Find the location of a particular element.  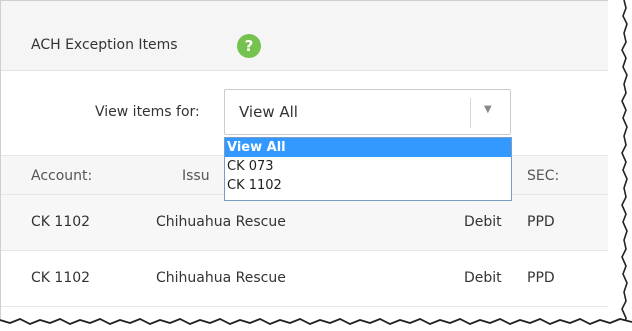

column-header-issuer: Issu is located at coordinates (196, 176).